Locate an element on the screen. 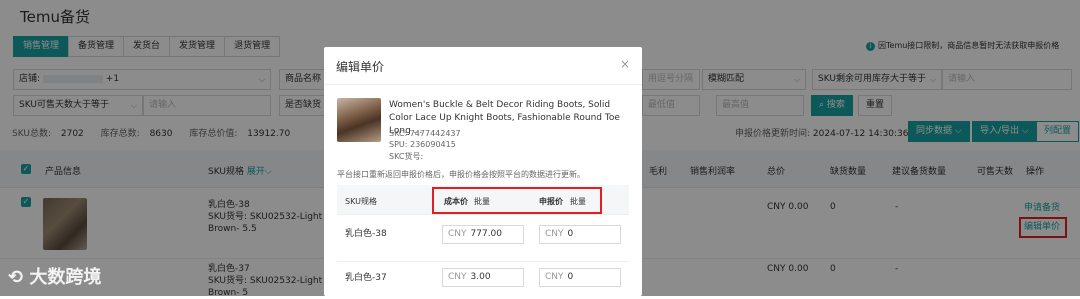 The height and width of the screenshot is (299, 1080). modal-product-image is located at coordinates (359, 120).